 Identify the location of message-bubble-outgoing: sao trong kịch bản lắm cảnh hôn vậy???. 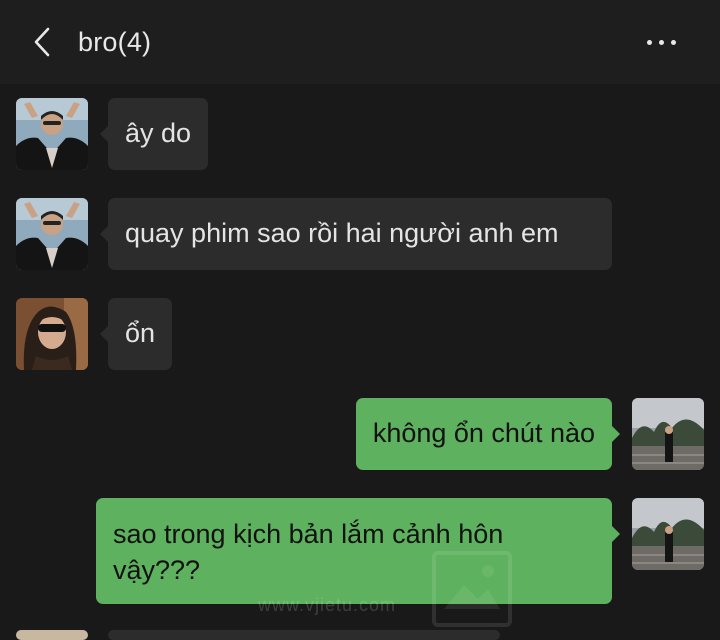
(358, 551).